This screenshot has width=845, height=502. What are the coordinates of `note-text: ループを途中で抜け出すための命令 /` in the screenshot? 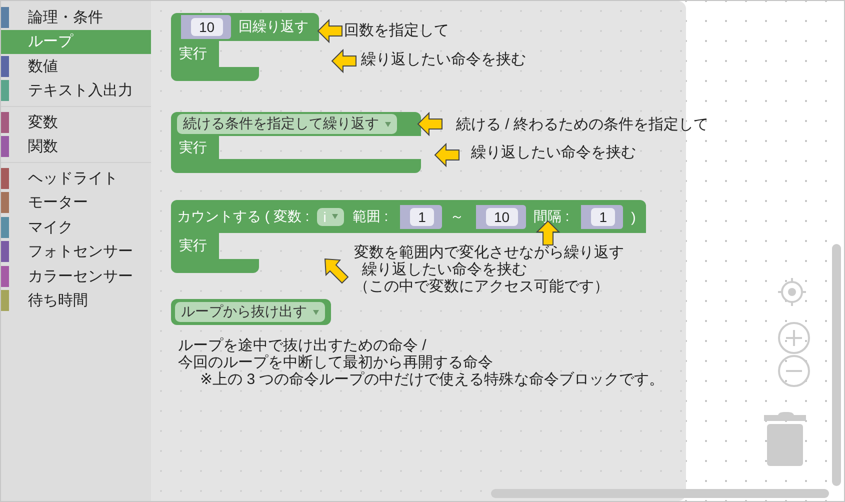 It's located at (303, 345).